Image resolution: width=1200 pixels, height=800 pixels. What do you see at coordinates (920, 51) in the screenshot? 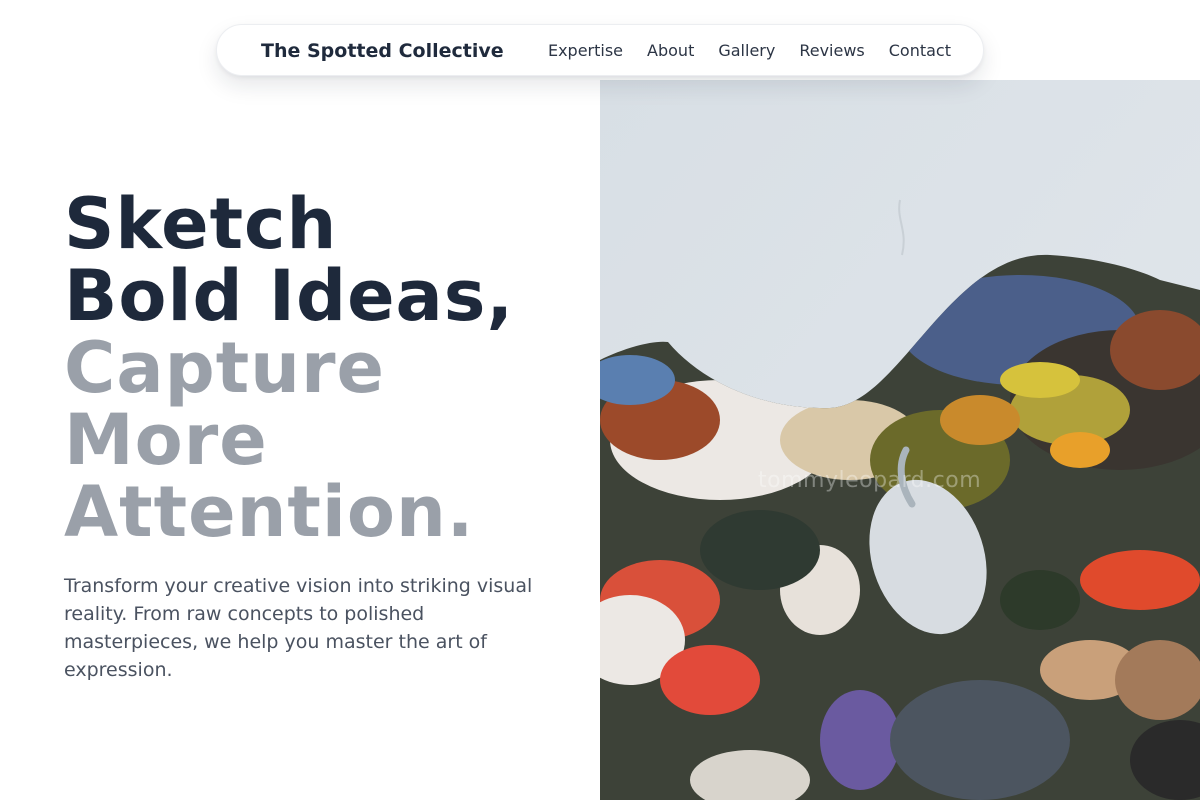
I see `nav-link-contact: Contact` at bounding box center [920, 51].